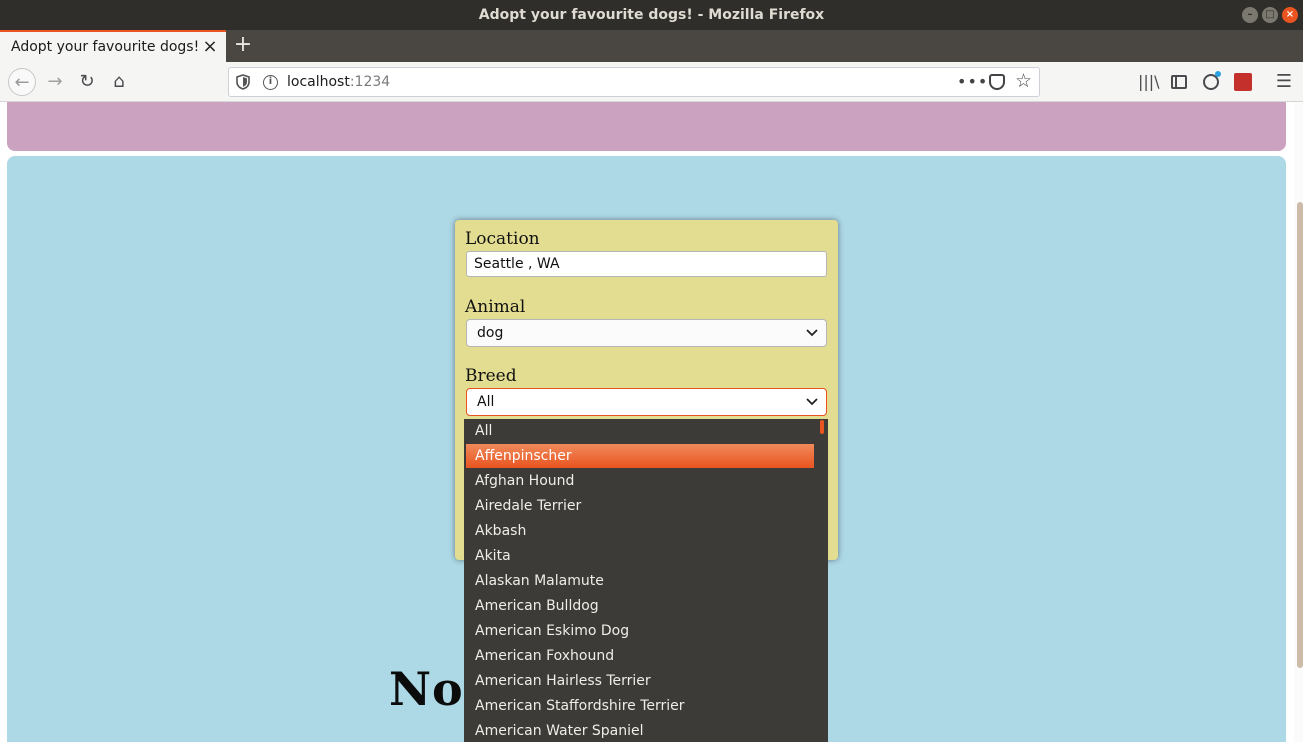 Image resolution: width=1303 pixels, height=742 pixels. Describe the element at coordinates (646, 333) in the screenshot. I see `animal-select: dog` at that location.